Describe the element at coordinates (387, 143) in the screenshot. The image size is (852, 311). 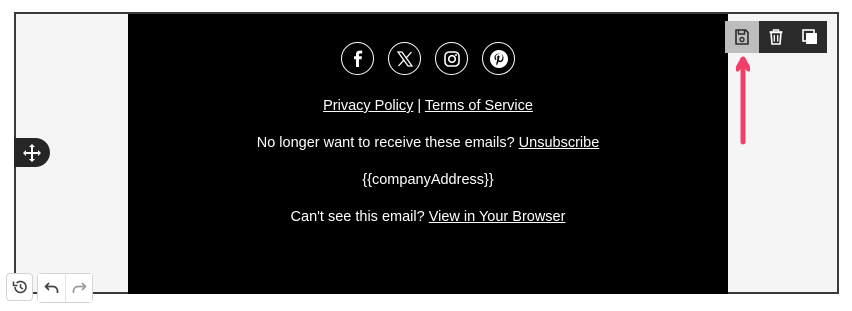
I see `unsubscribe-text: No longer want to receive these emails?` at that location.